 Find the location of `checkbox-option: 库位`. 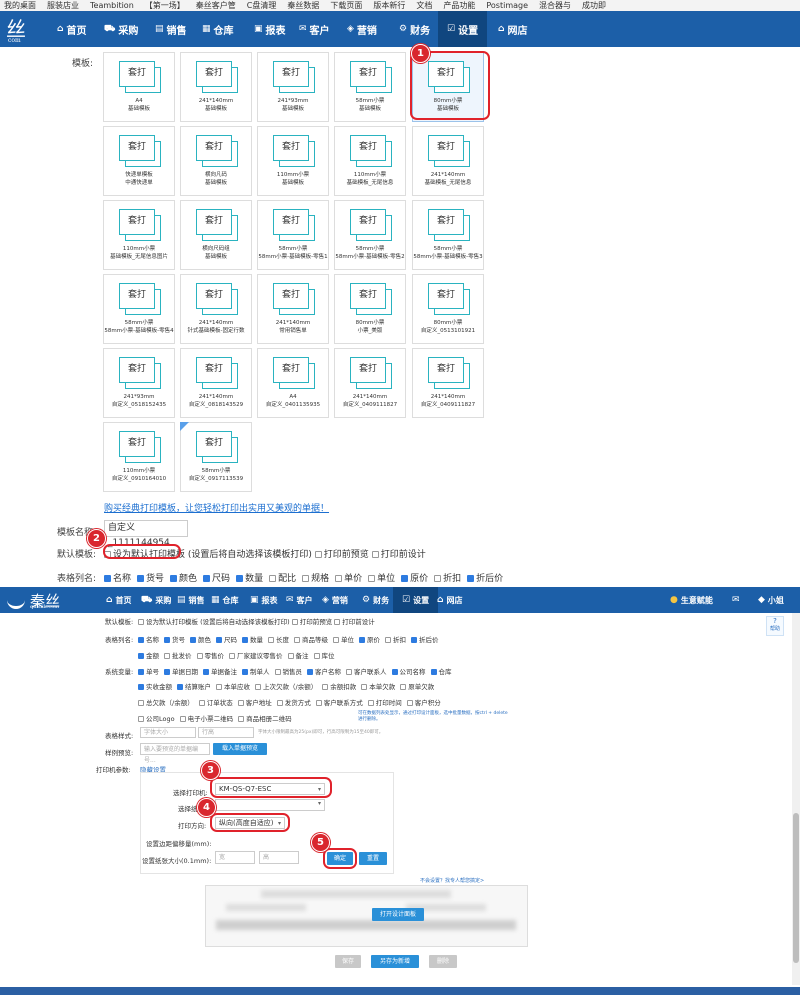

checkbox-option: 库位 is located at coordinates (324, 656).